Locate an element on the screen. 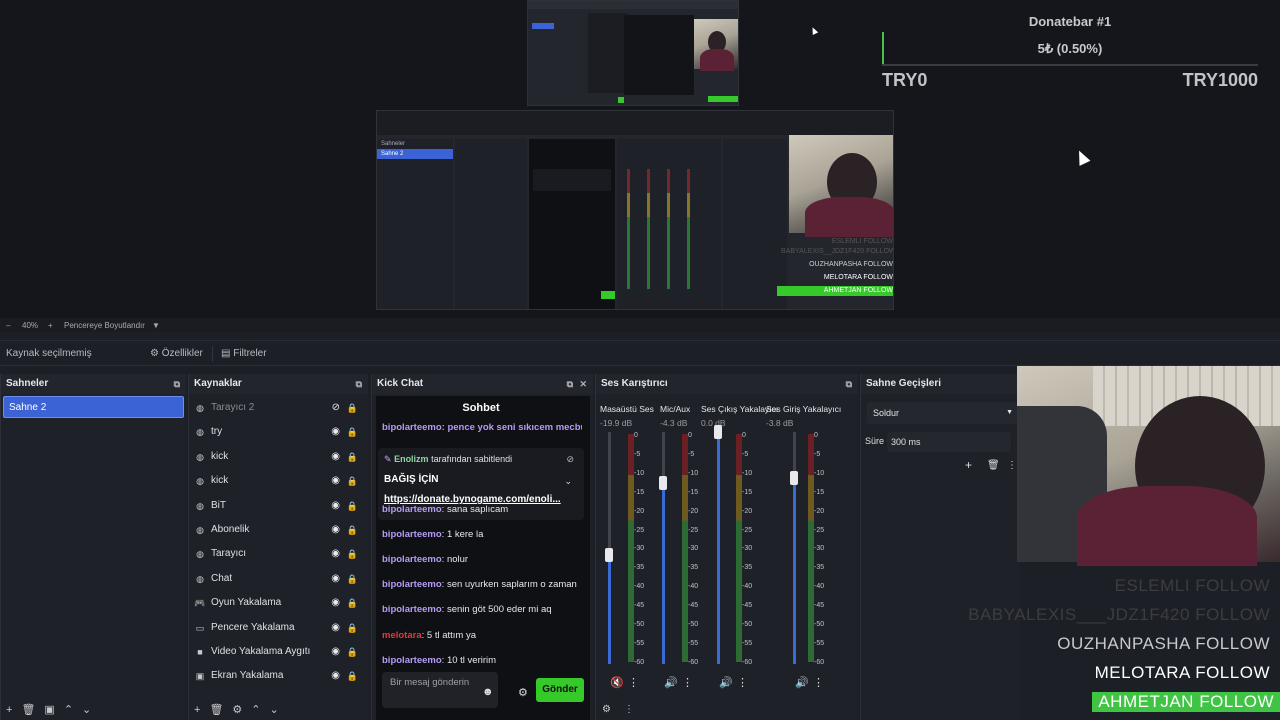 This screenshot has width=1280, height=720. source-item: ◍ try ◉ 🔒 is located at coordinates (278, 432).